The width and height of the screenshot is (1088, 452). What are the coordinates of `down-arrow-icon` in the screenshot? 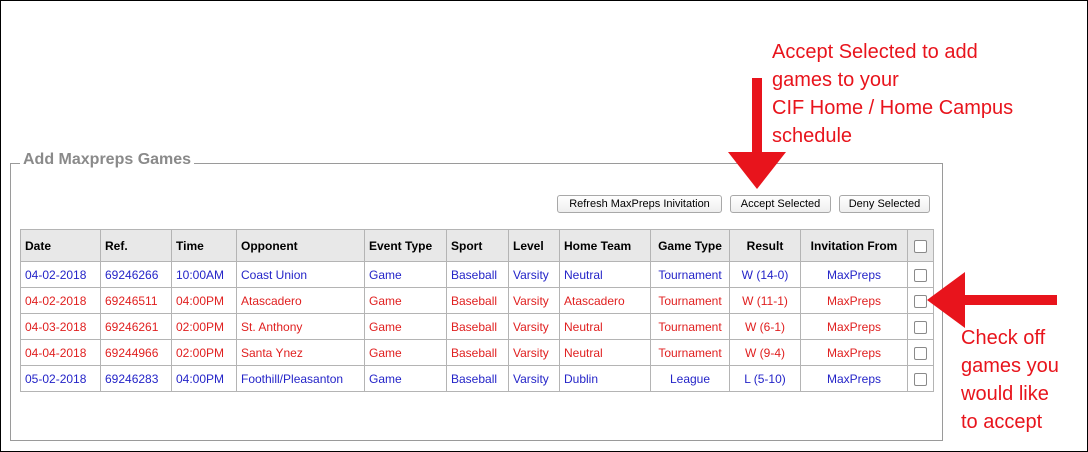 It's located at (757, 133).